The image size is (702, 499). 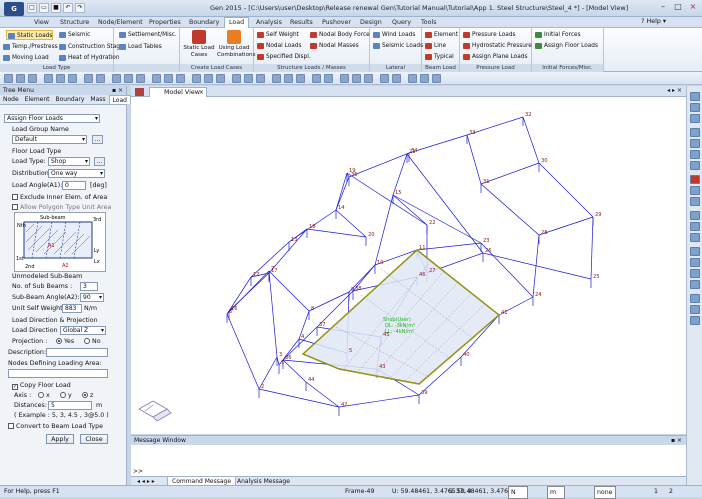 What do you see at coordinates (55, 426) in the screenshot?
I see `convert-beam-checkbox: Convert to Beam Load Type` at bounding box center [55, 426].